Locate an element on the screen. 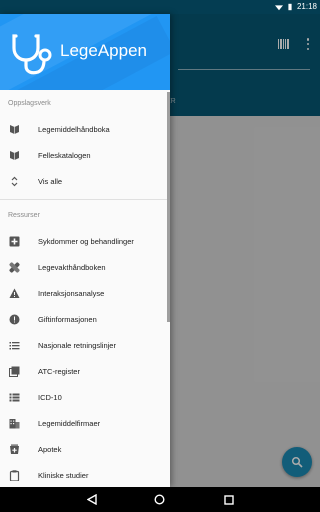  system-nav-bar is located at coordinates (160, 499).